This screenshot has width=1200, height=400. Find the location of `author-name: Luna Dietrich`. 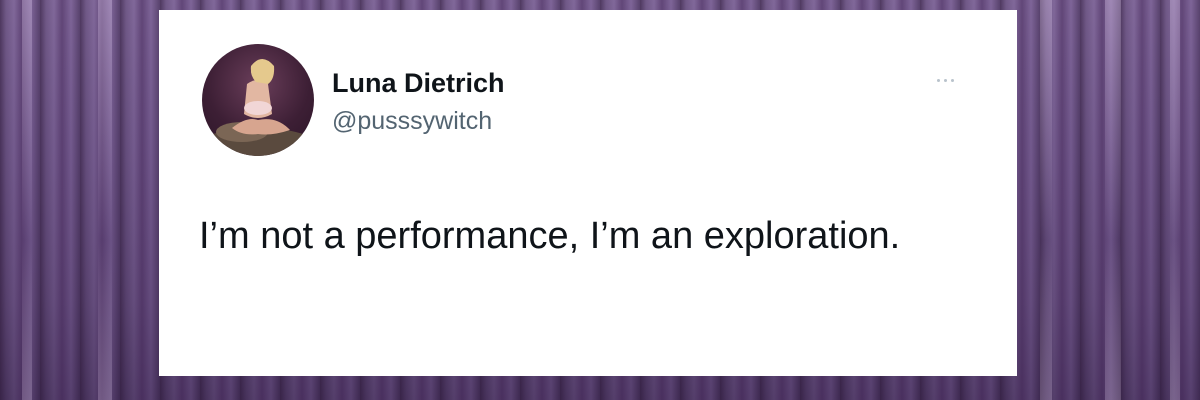

author-name: Luna Dietrich is located at coordinates (418, 83).